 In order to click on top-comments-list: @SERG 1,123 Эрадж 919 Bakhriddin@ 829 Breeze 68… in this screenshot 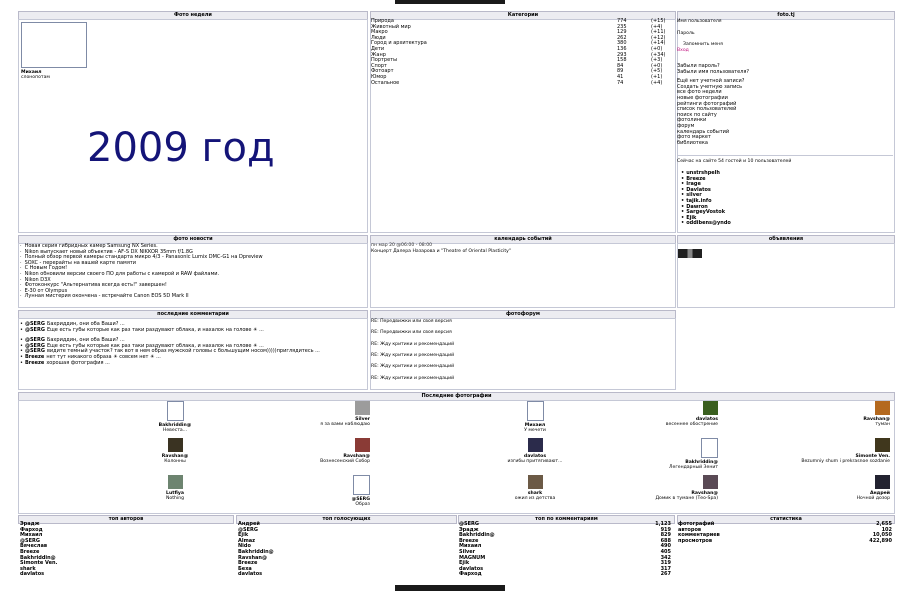, I will do `click(565, 549)`.